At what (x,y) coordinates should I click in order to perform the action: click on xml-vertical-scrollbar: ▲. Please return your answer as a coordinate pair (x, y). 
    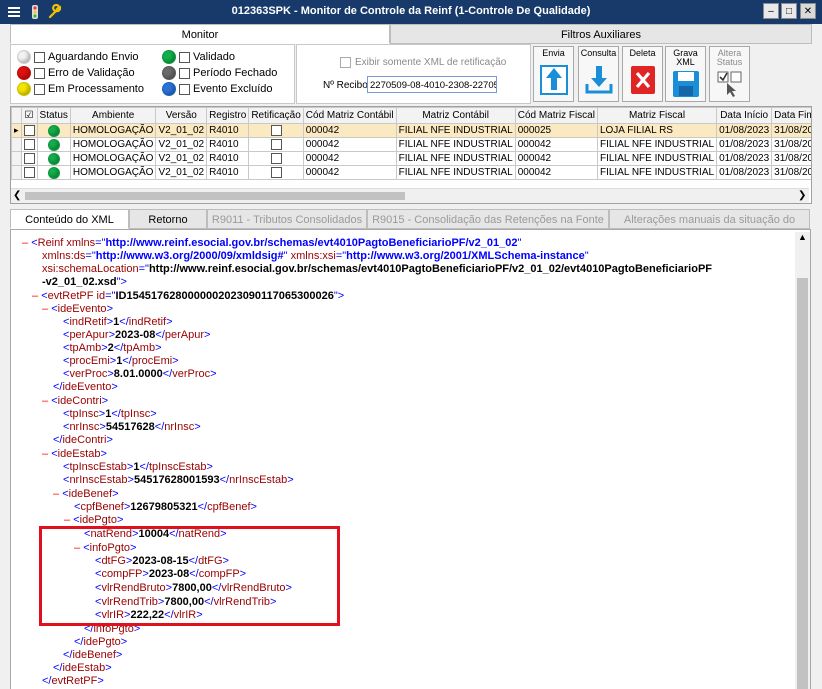
    Looking at the image, I should click on (802, 460).